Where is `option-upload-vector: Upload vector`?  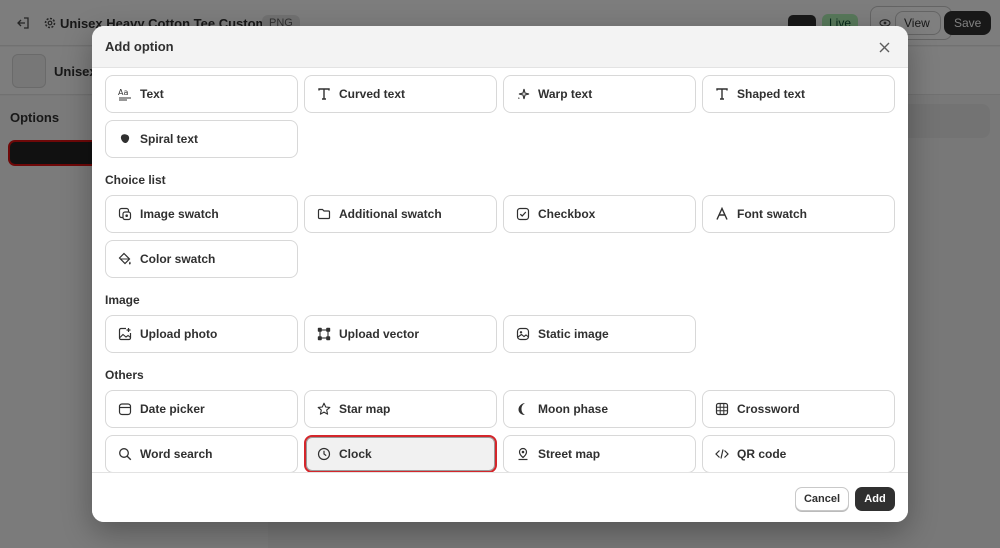
option-upload-vector: Upload vector is located at coordinates (400, 334).